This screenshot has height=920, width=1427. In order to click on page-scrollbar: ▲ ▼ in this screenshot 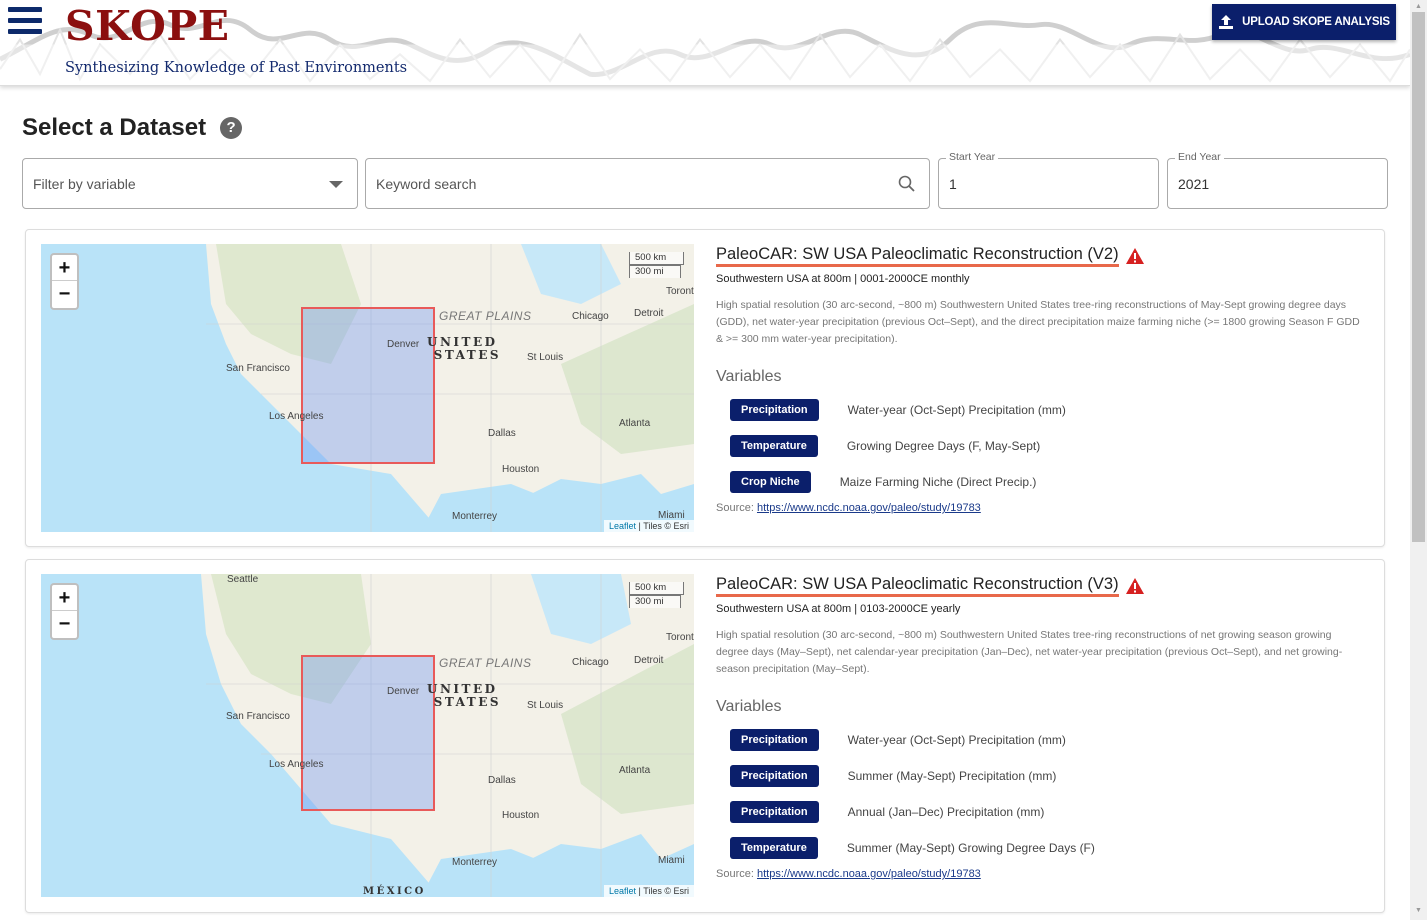, I will do `click(1418, 460)`.